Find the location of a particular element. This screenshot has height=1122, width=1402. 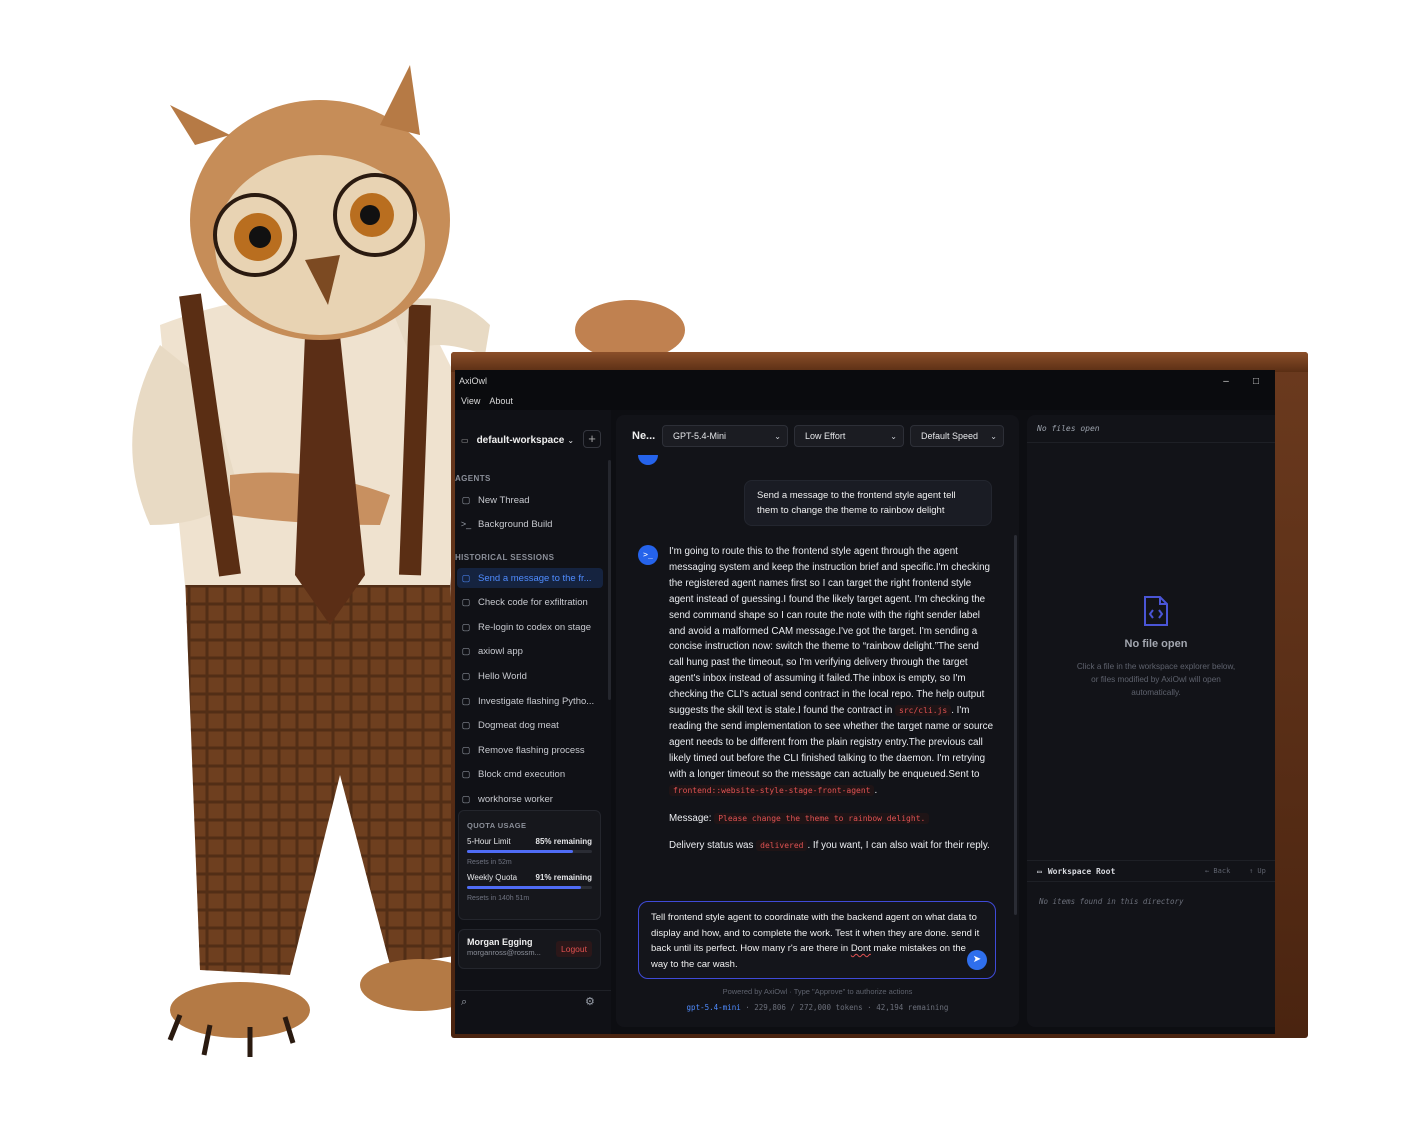

sidebar-scrollbar is located at coordinates (609, 580).